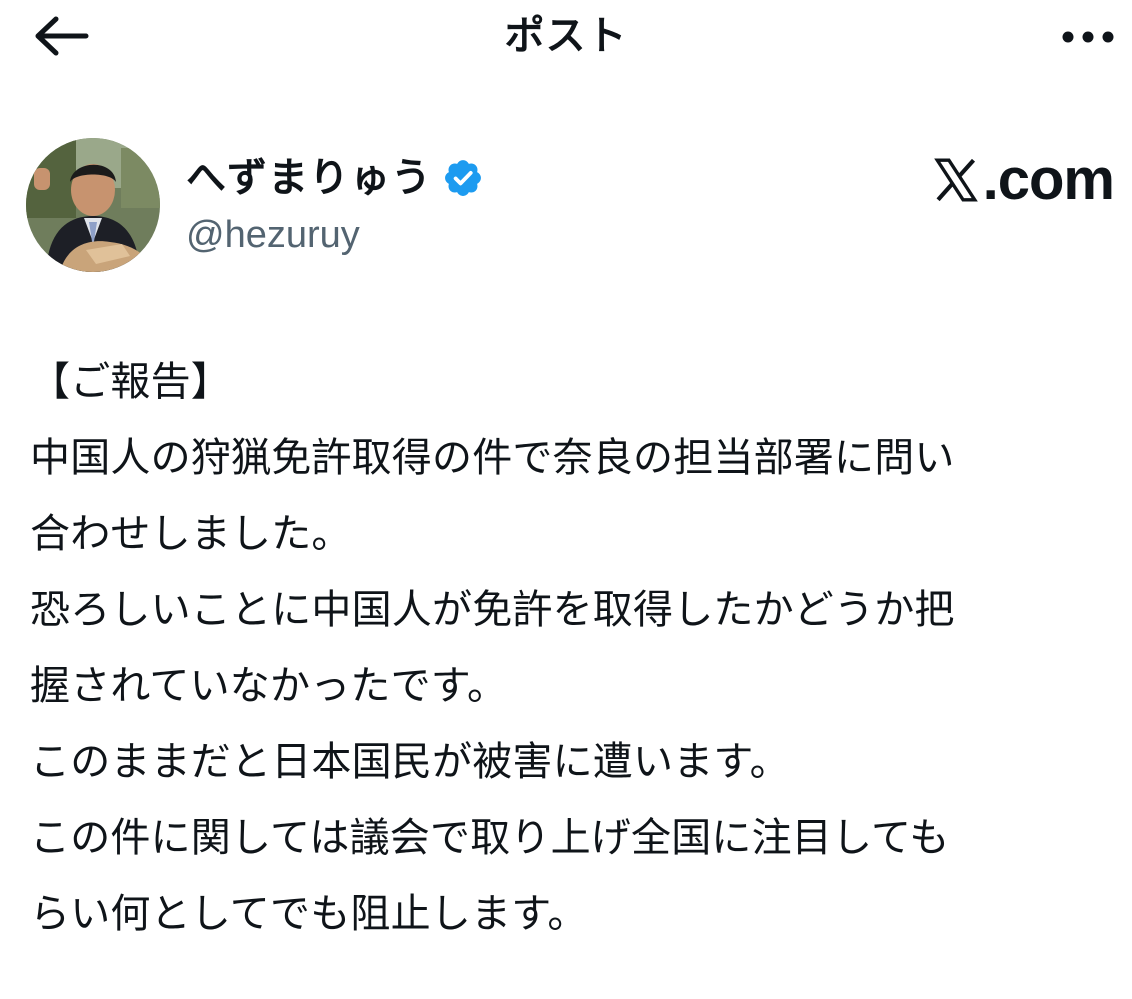 Image resolution: width=1132 pixels, height=999 pixels. Describe the element at coordinates (492, 610) in the screenshot. I see `post-line: 恐ろしいことに中国人が免許を取得したかどうか把` at that location.